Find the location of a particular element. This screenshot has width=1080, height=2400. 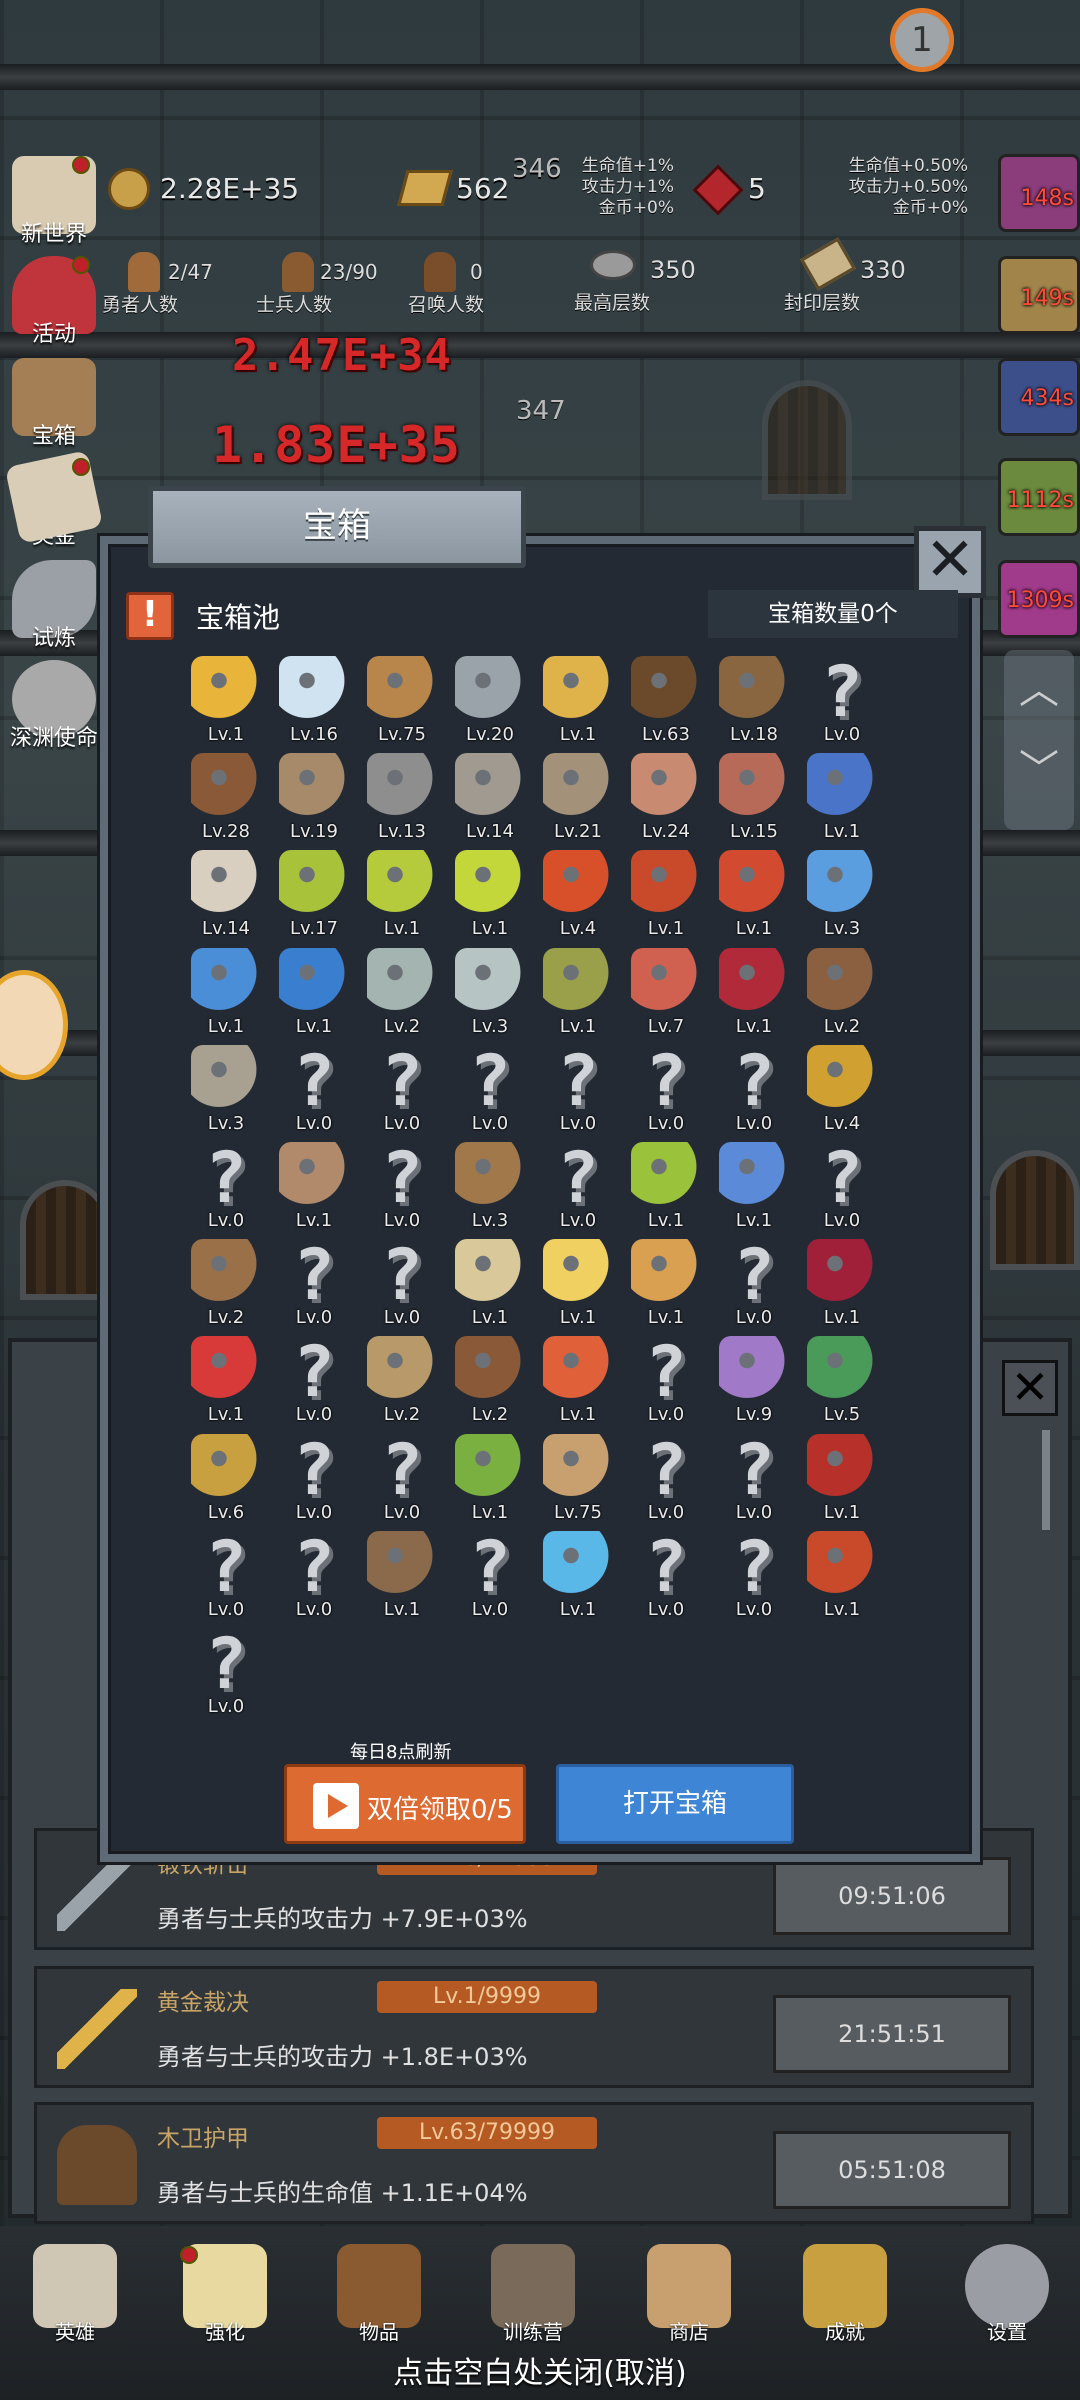

chevron-down-icon: ﹀ is located at coordinates (1039, 770).